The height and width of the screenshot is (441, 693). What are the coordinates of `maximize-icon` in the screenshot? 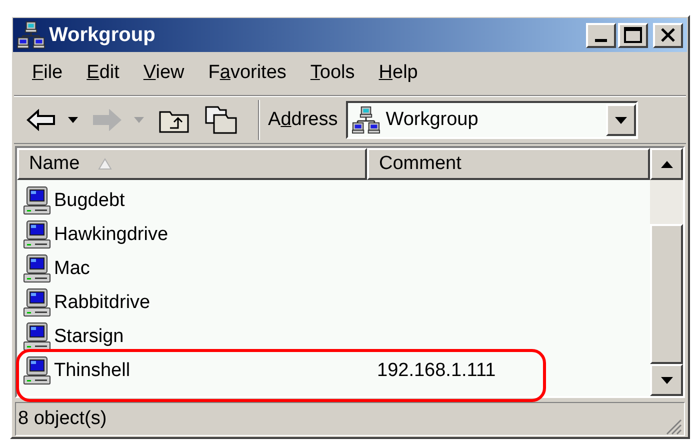 It's located at (633, 35).